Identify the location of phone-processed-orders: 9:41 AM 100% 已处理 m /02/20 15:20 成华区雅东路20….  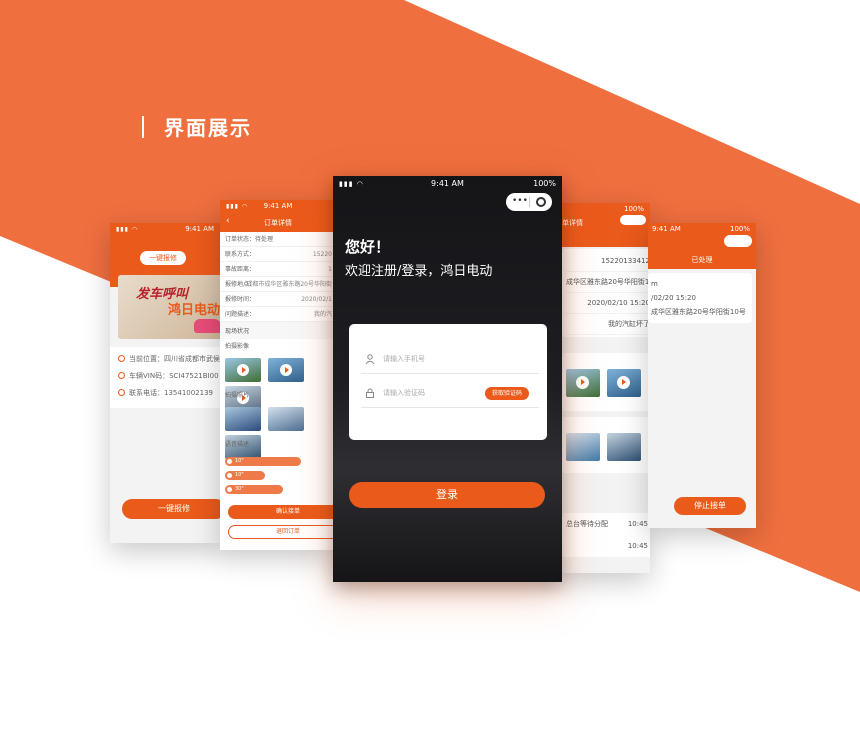
(702, 375).